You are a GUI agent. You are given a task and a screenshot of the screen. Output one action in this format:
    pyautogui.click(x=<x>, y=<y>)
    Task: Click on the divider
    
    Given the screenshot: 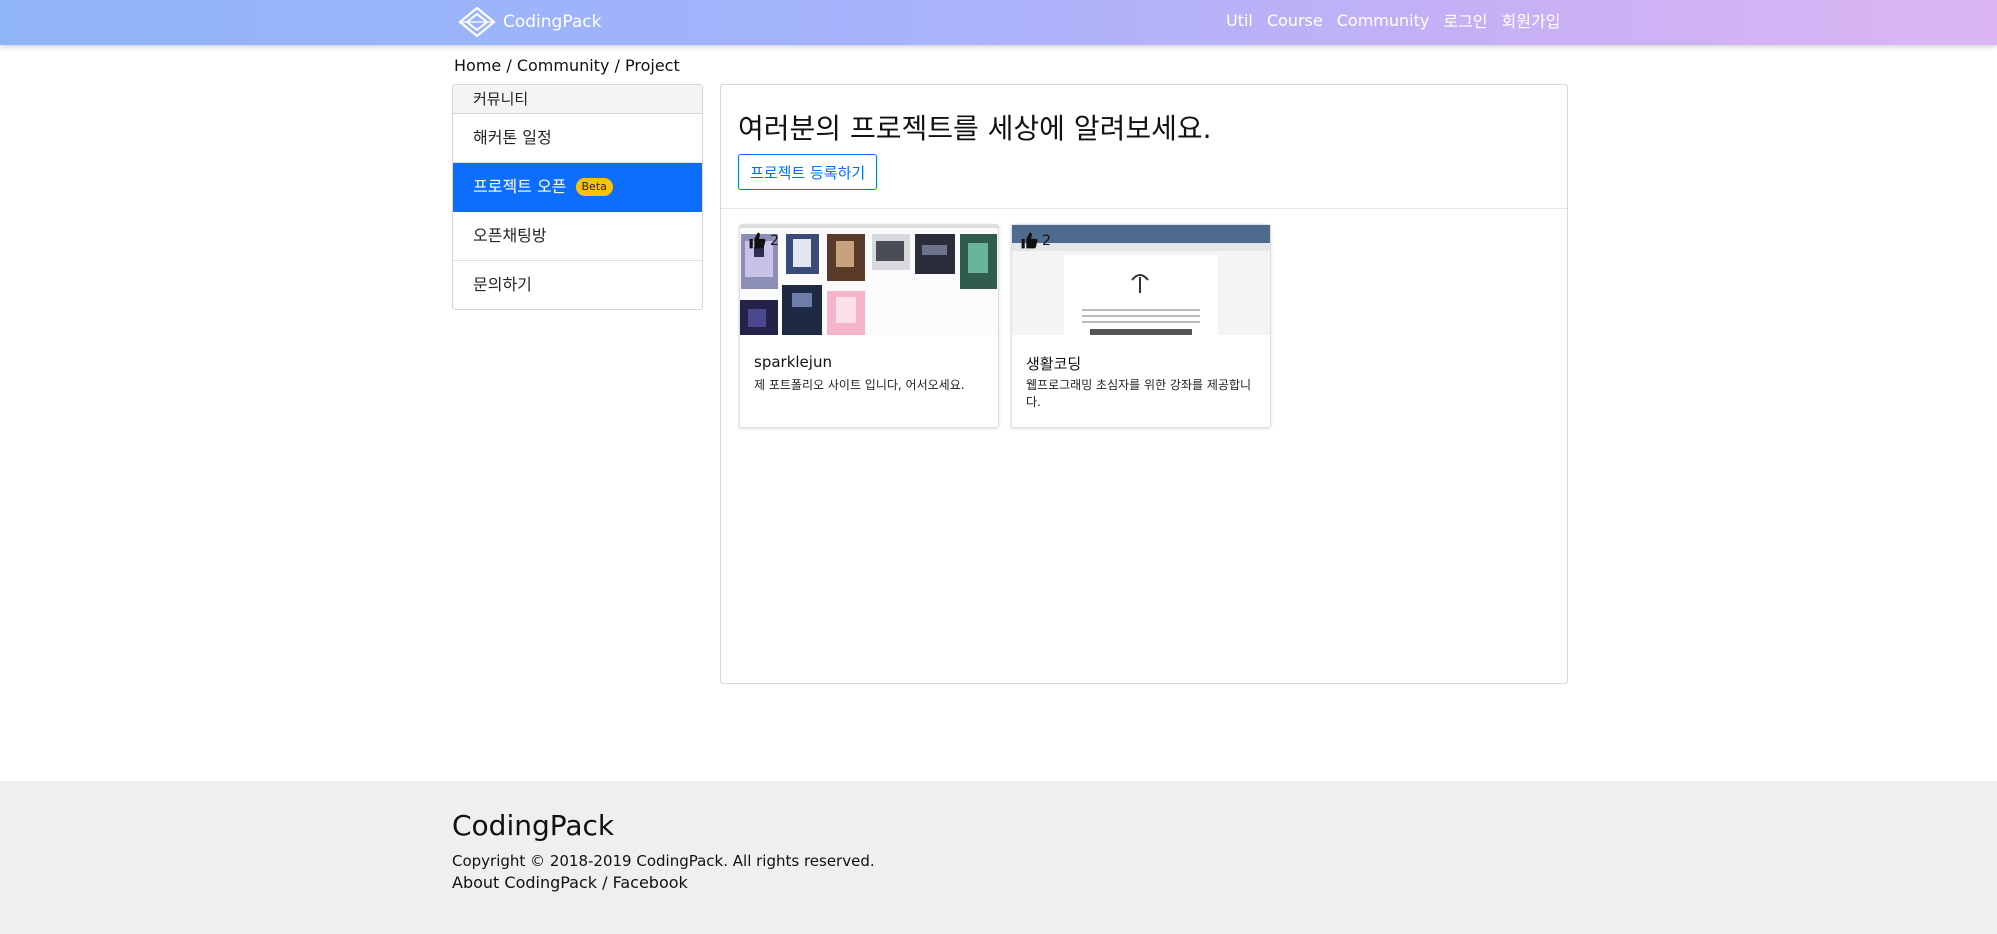 What is the action you would take?
    pyautogui.click(x=1144, y=208)
    